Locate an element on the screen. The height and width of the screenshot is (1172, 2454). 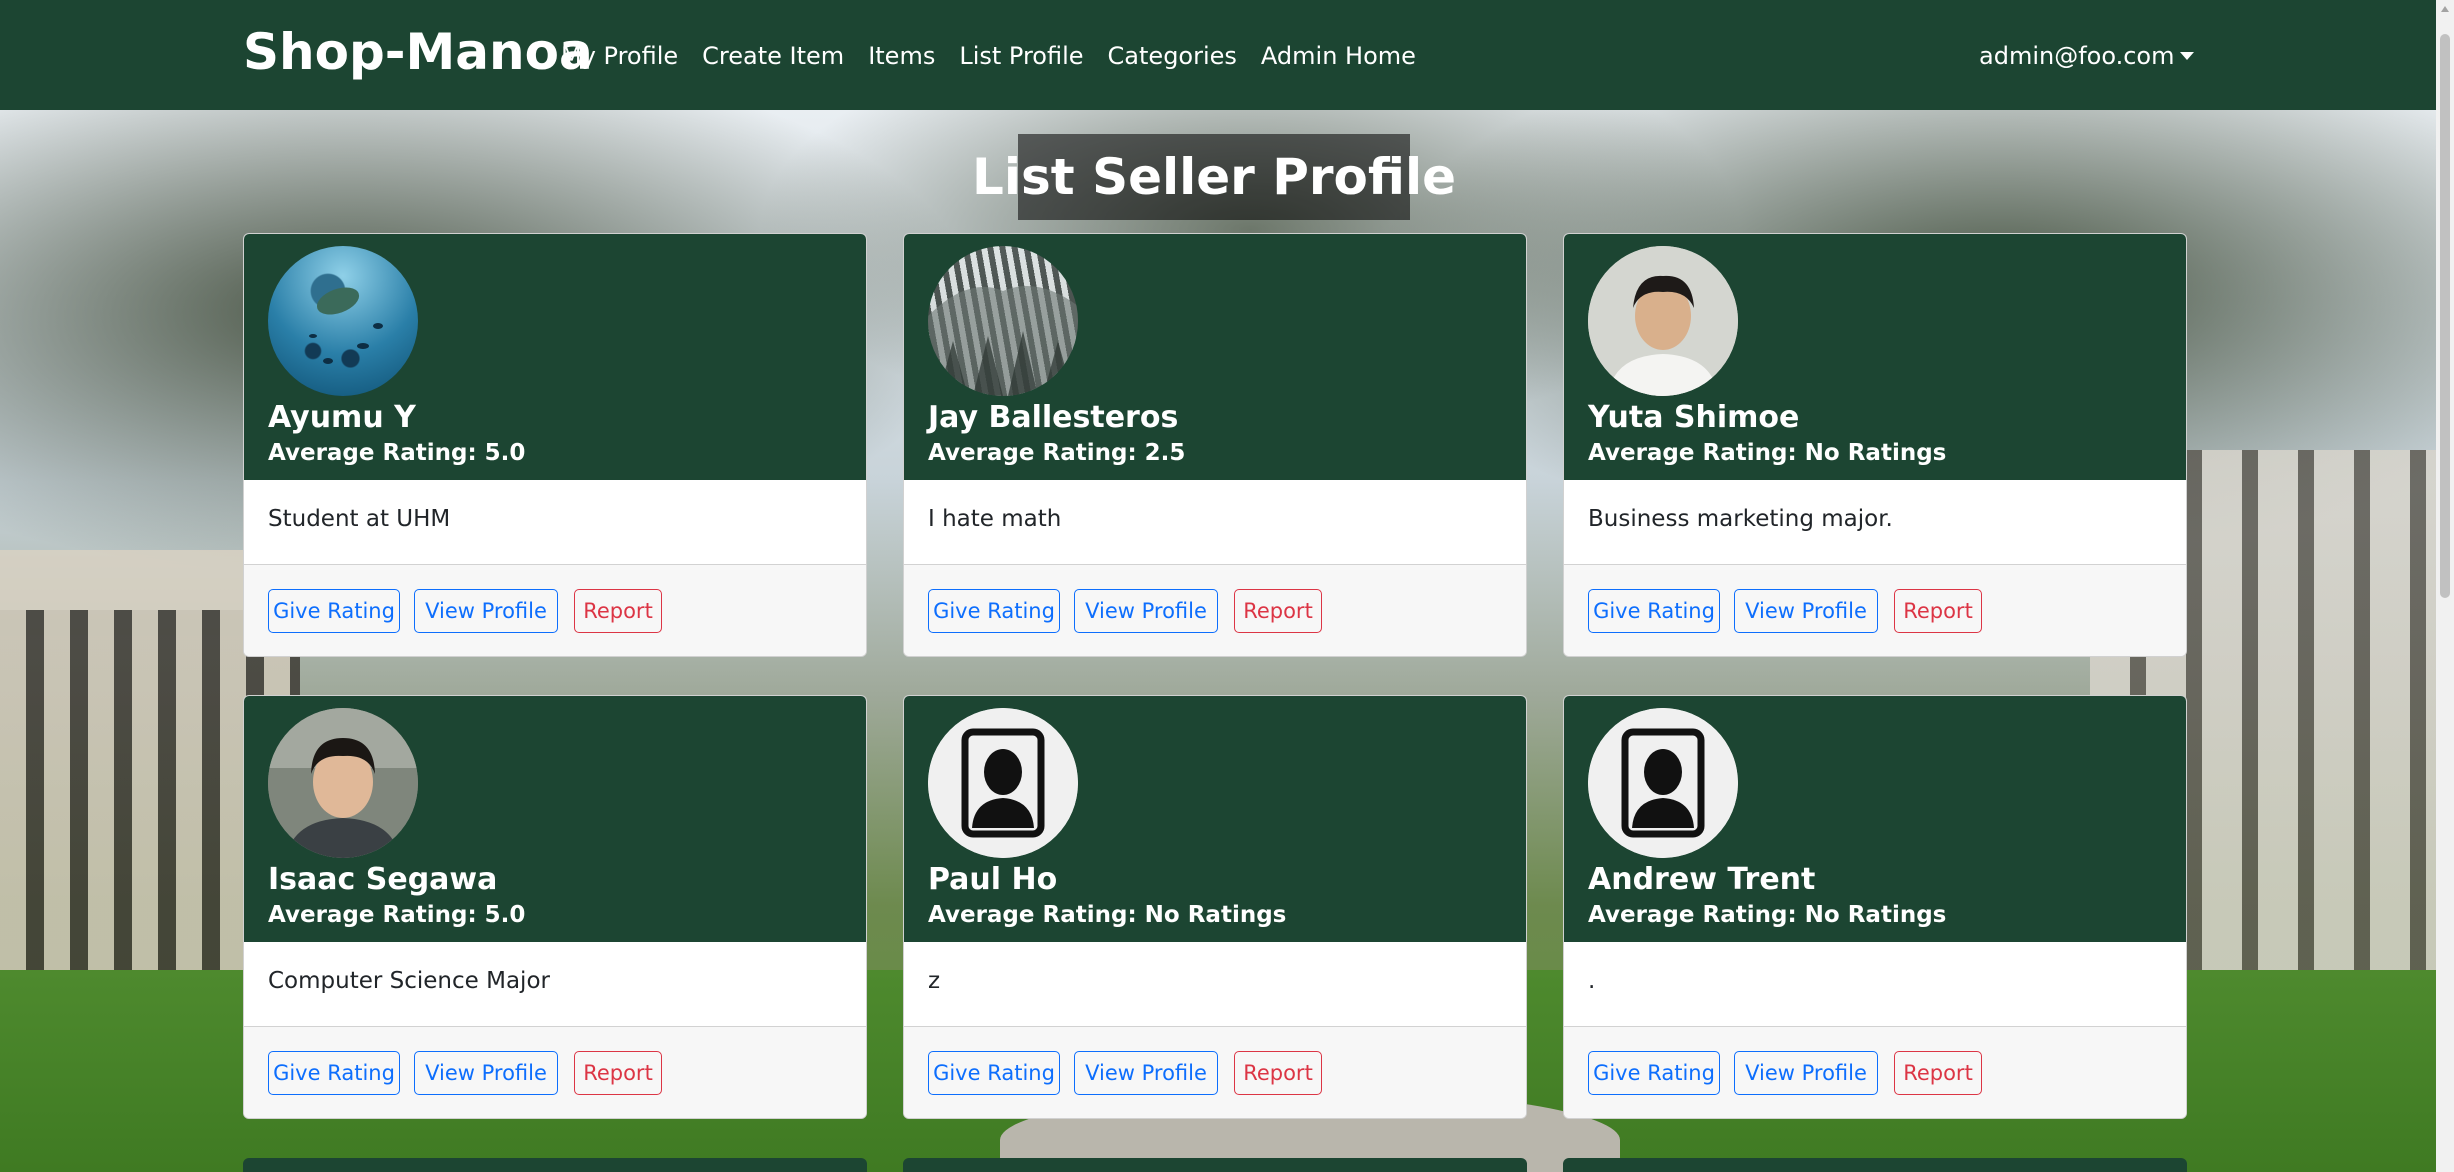
brand-logo: Shop-Manoa is located at coordinates (418, 52).